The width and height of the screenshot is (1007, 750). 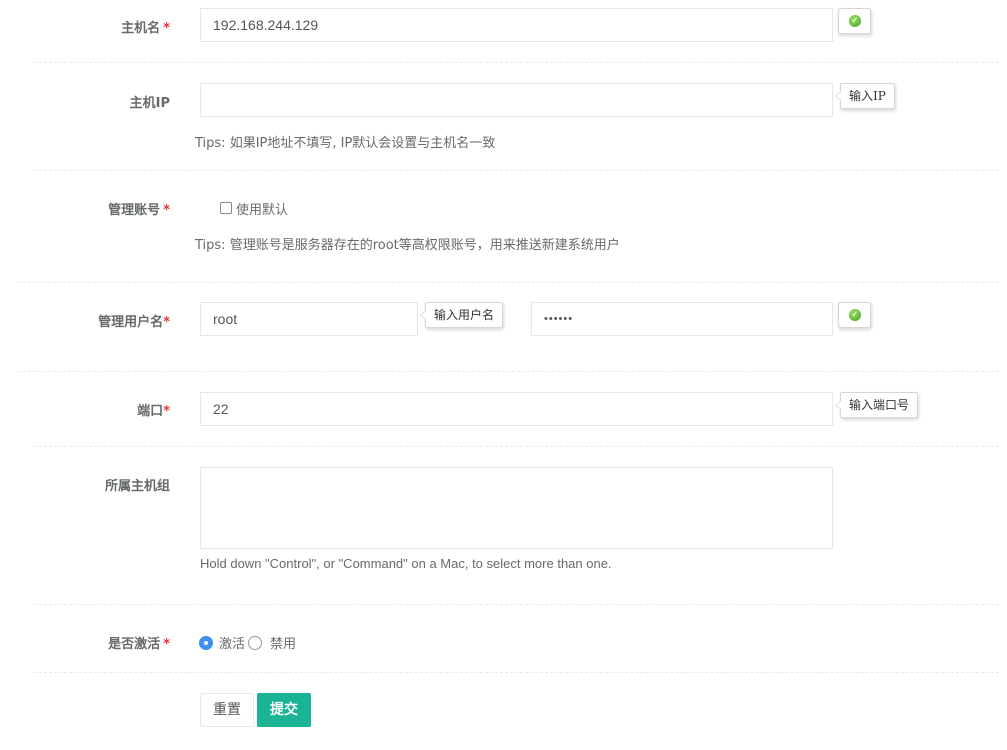 What do you see at coordinates (137, 486) in the screenshot?
I see `host-group-label: 所属主机组` at bounding box center [137, 486].